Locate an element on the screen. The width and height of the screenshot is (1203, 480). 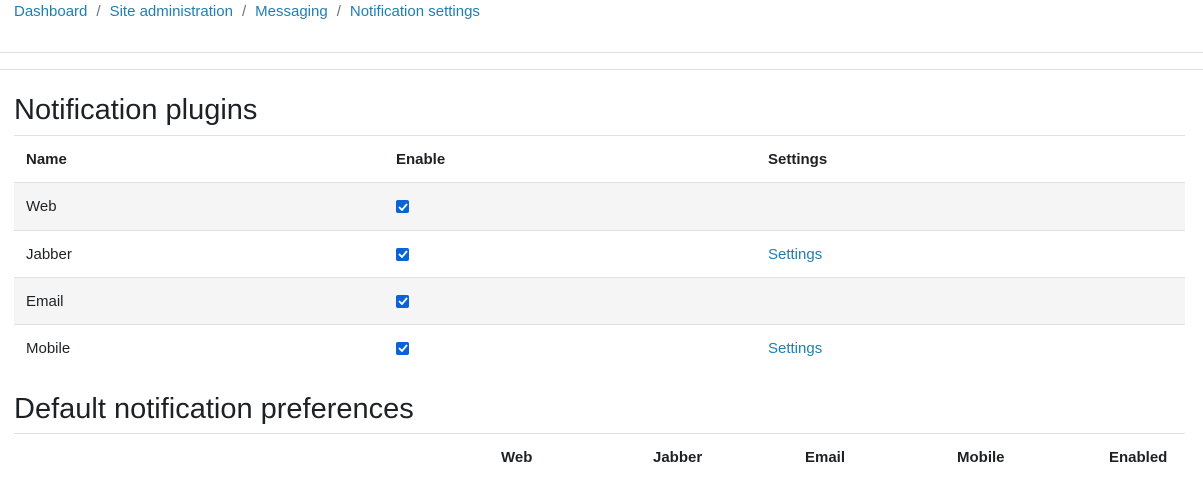
header-divider is located at coordinates (601, 52).